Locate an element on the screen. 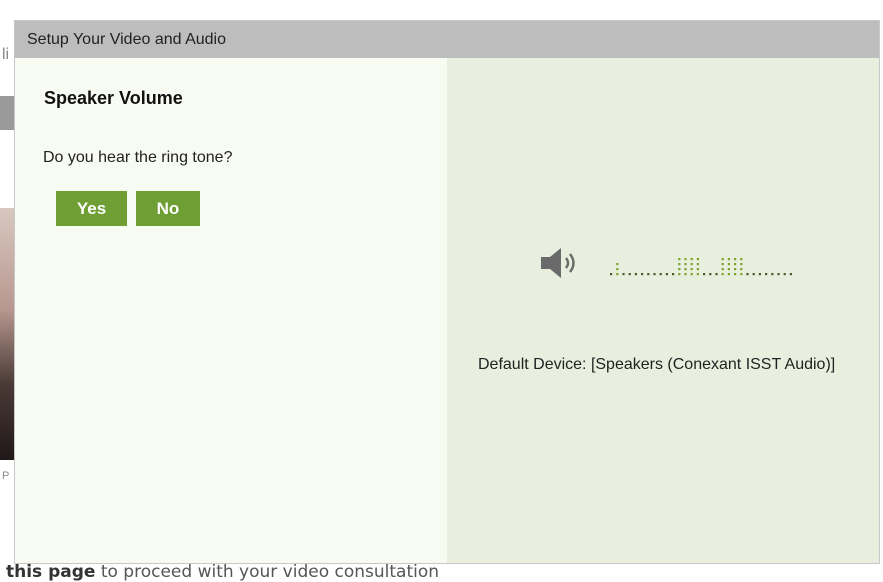 This screenshot has height=582, width=883. ring-tone-question: Do you hear the ring tone? is located at coordinates (138, 157).